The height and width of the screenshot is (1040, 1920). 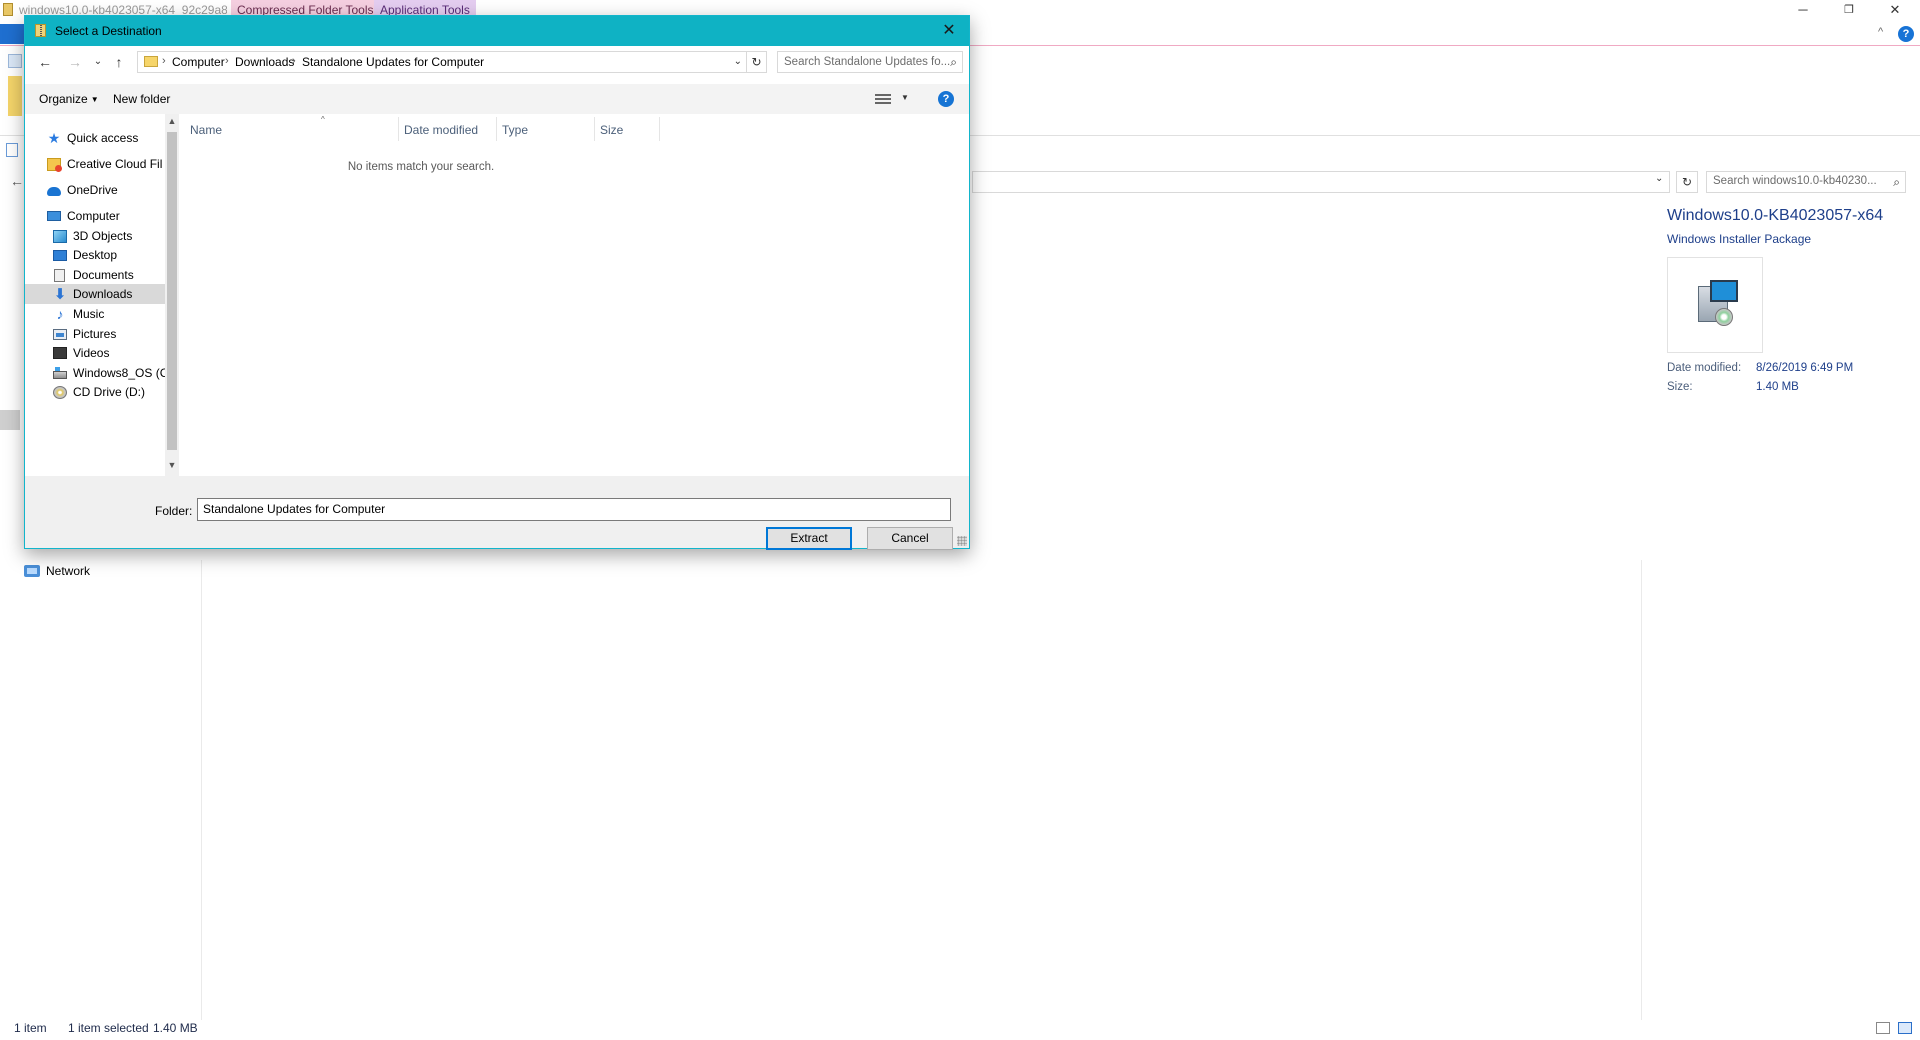 I want to click on nav-item-documents: Documents, so click(x=95, y=275).